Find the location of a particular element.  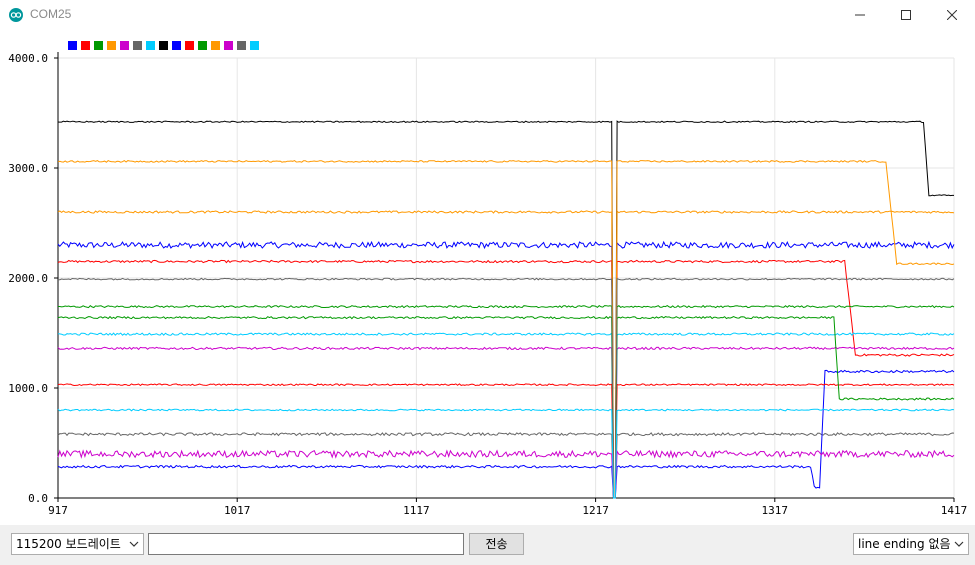

close-button is located at coordinates (952, 15).